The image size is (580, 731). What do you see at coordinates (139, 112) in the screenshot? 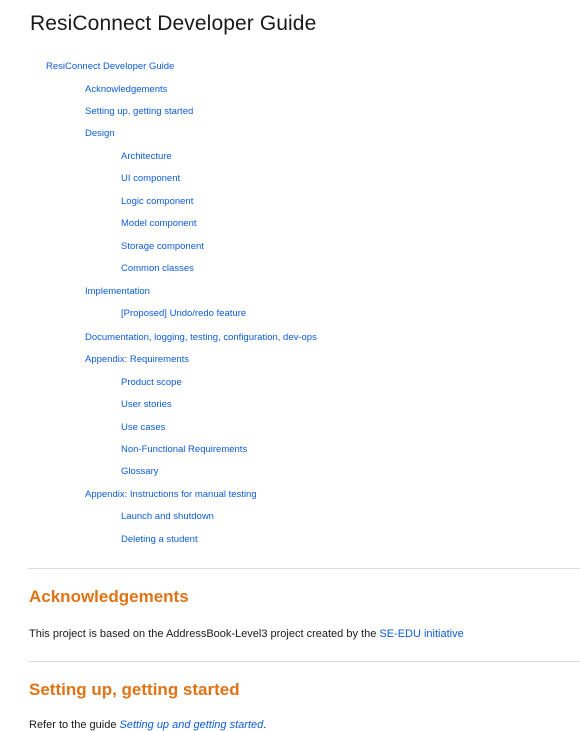
I see `toc-link-setting-up: Setting up, getting started` at bounding box center [139, 112].